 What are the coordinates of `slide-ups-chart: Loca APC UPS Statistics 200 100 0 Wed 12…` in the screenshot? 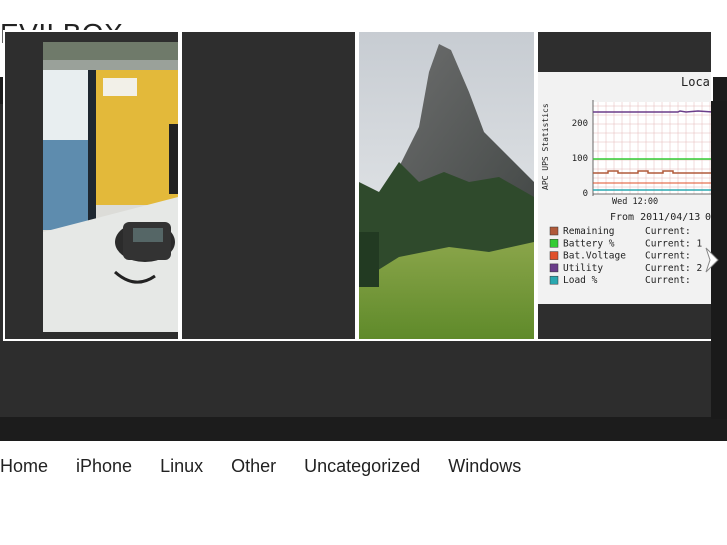 It's located at (624, 185).